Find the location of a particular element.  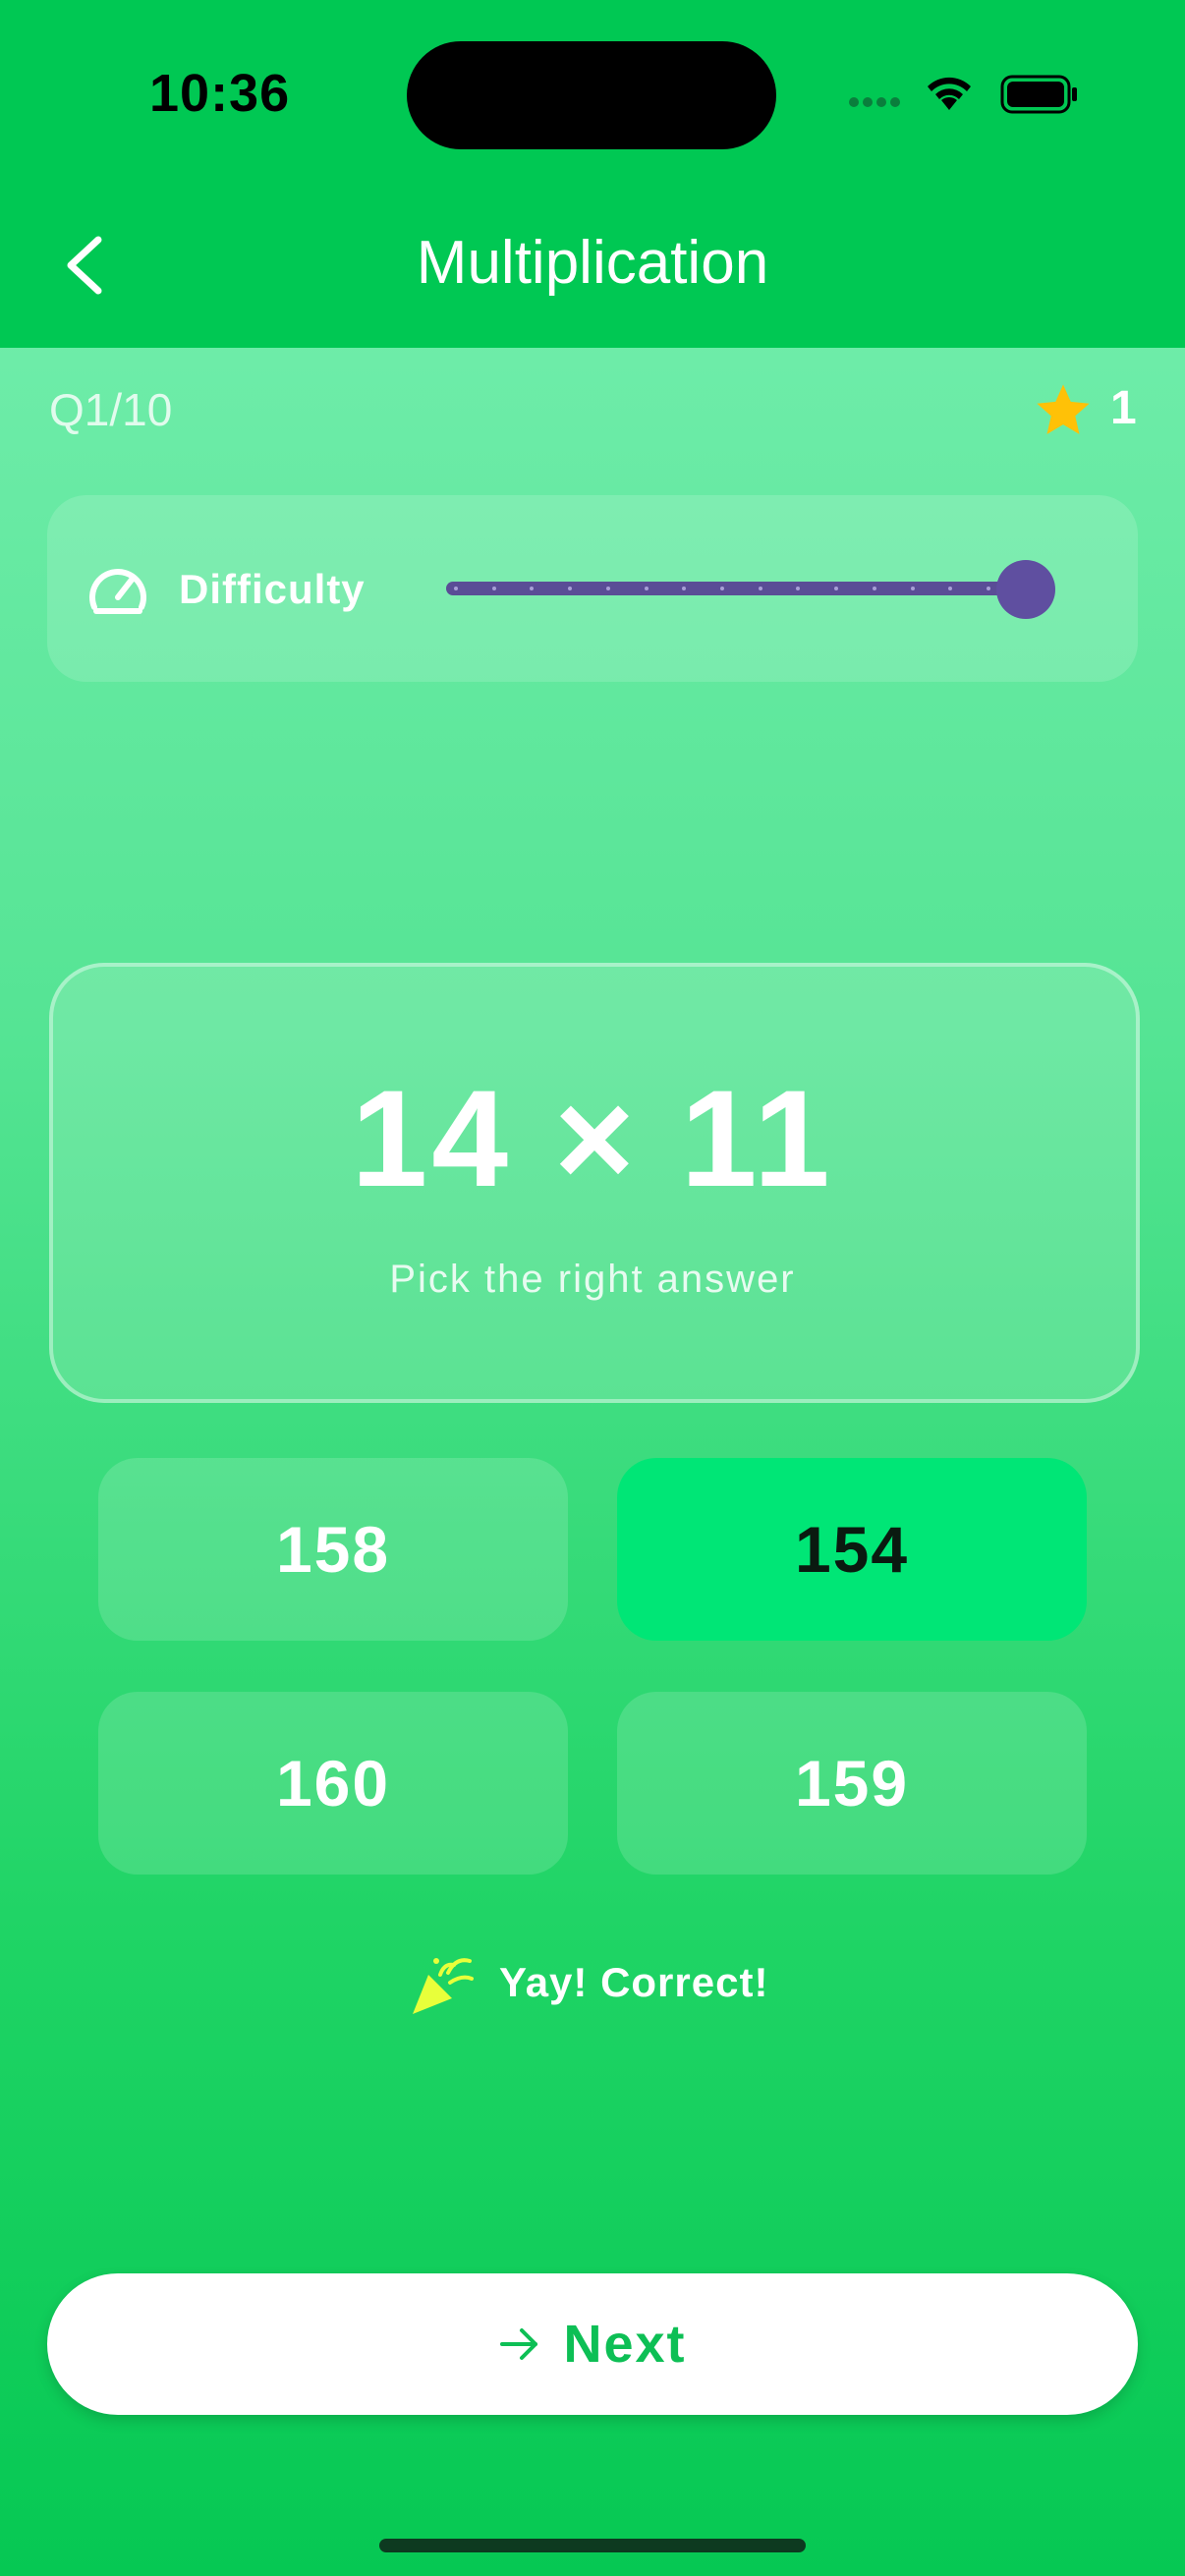

next-button: Next is located at coordinates (592, 2344).